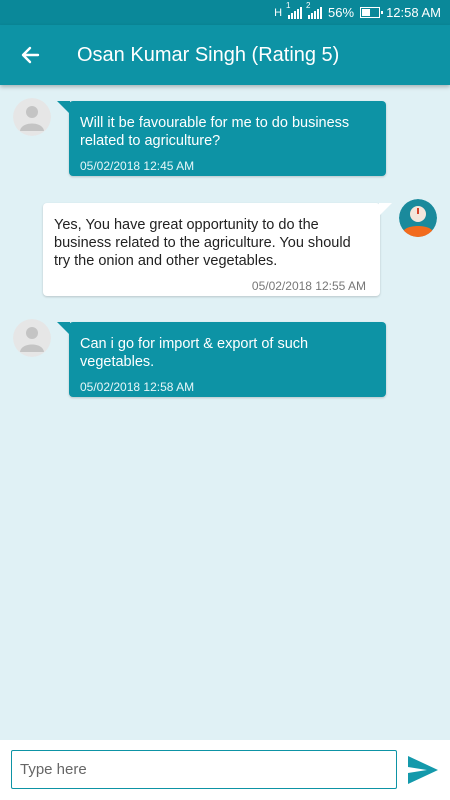  What do you see at coordinates (418, 218) in the screenshot?
I see `astrologer-avatar-icon` at bounding box center [418, 218].